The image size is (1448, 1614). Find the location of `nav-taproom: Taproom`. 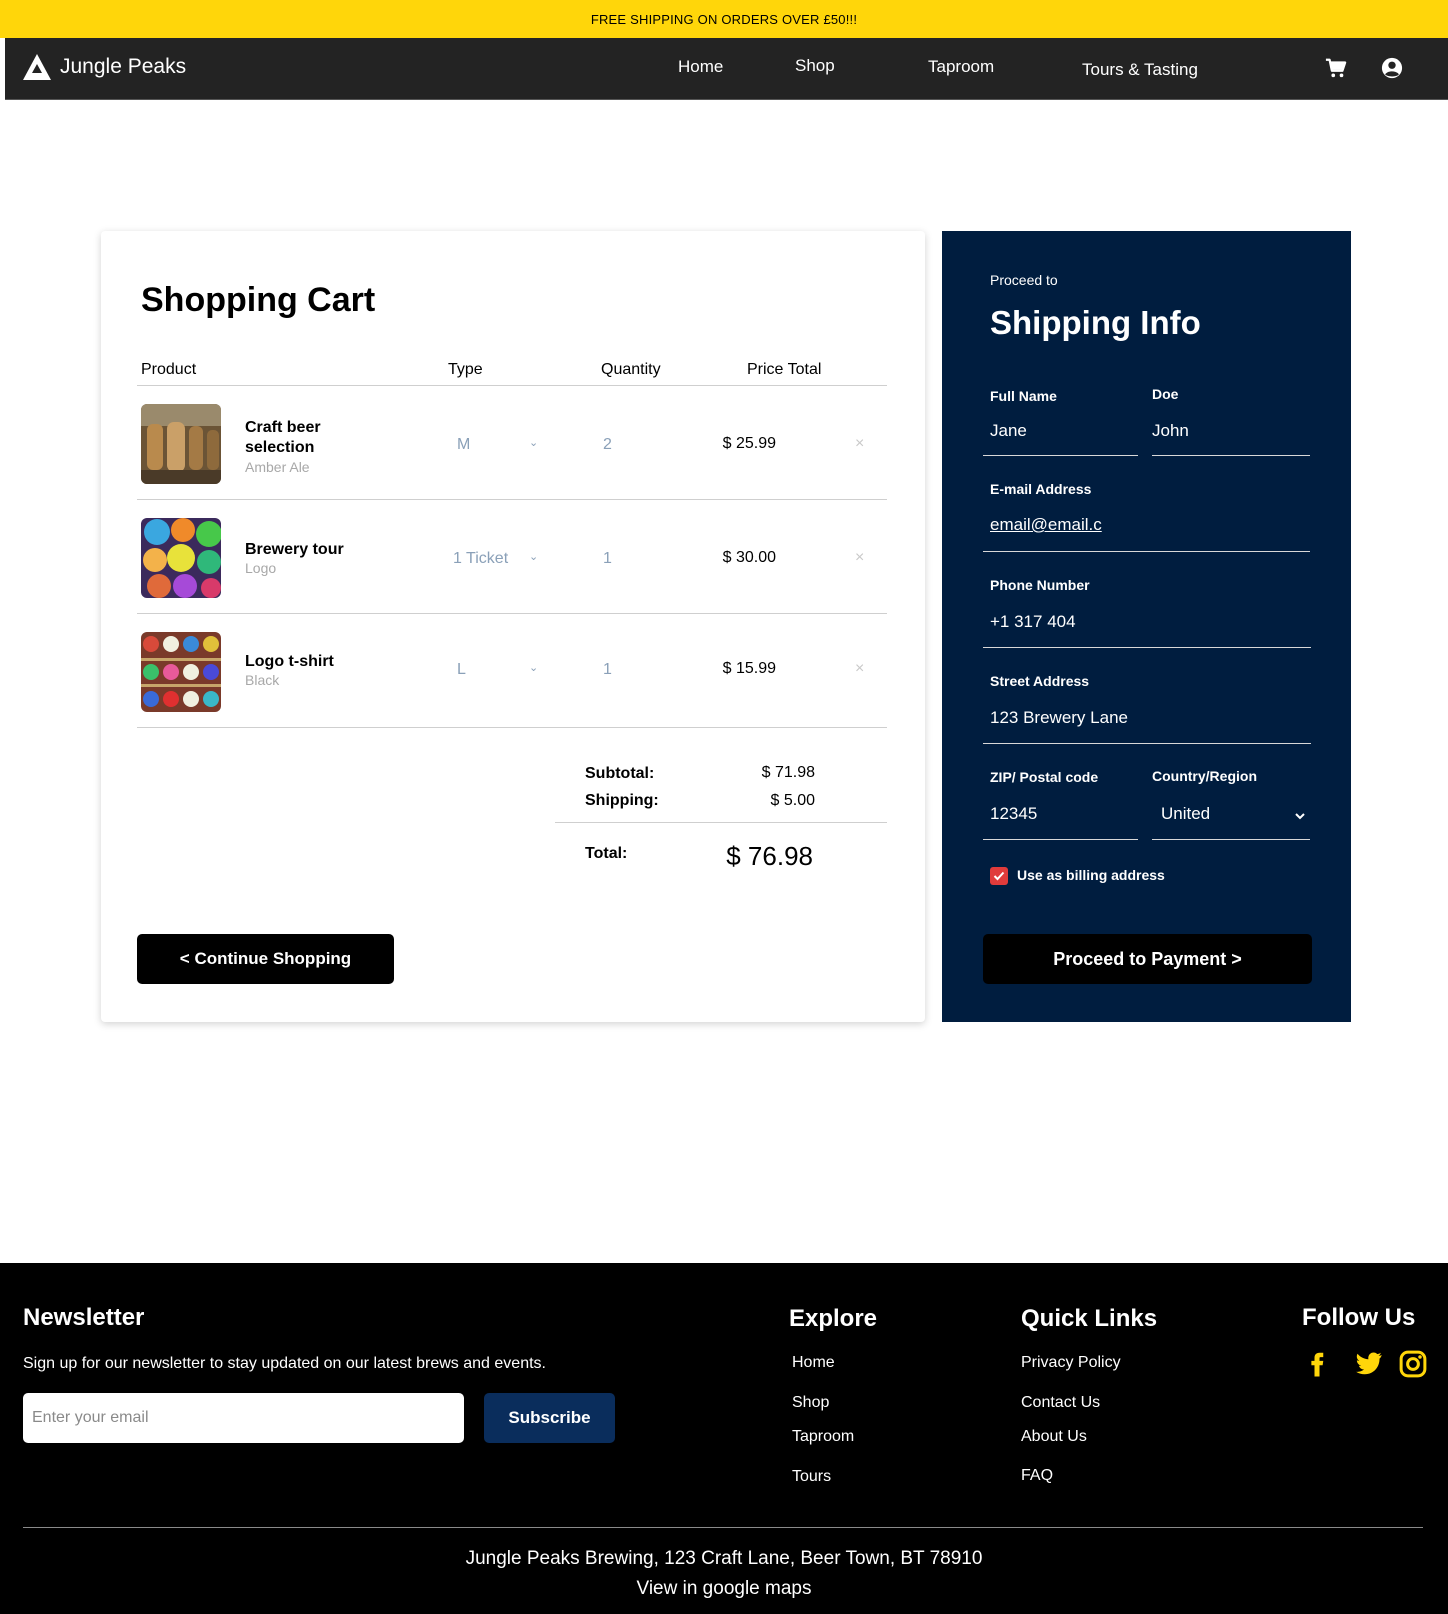

nav-taproom: Taproom is located at coordinates (961, 67).